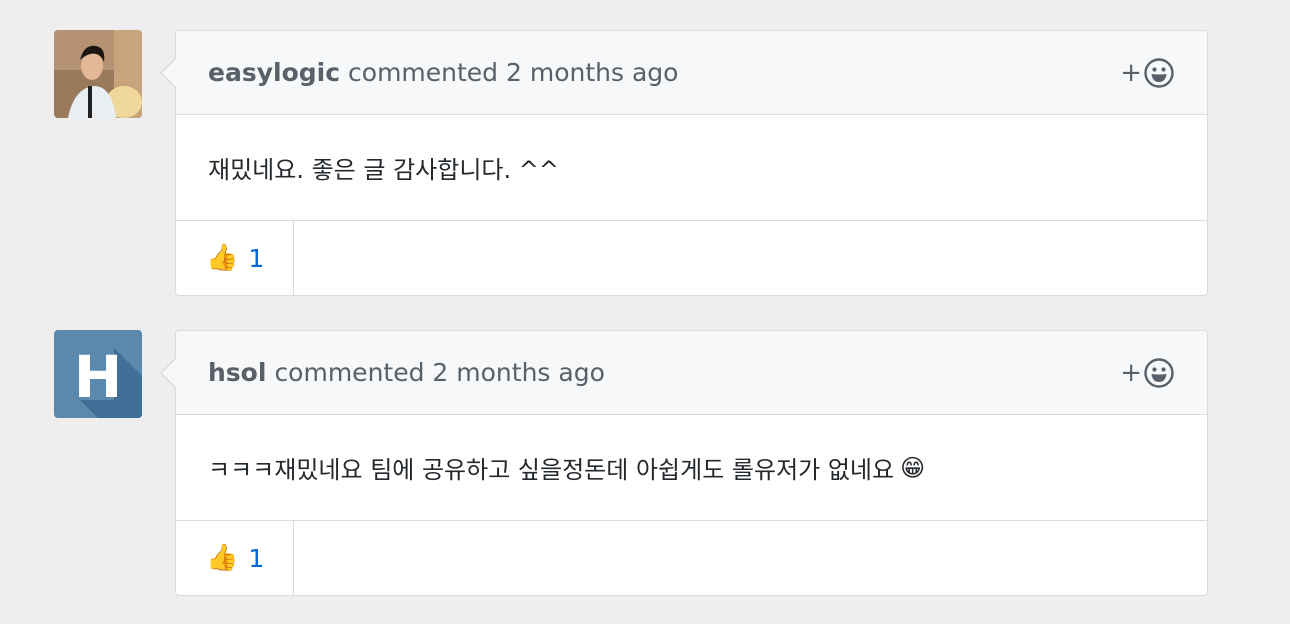 This screenshot has height=624, width=1290. I want to click on grinning-face-icon: 😁, so click(913, 467).